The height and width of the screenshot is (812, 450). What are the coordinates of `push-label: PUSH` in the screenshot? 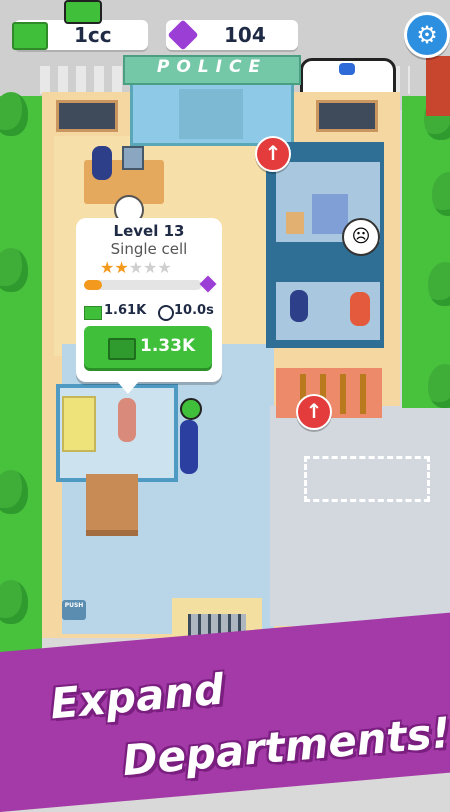 It's located at (74, 605).